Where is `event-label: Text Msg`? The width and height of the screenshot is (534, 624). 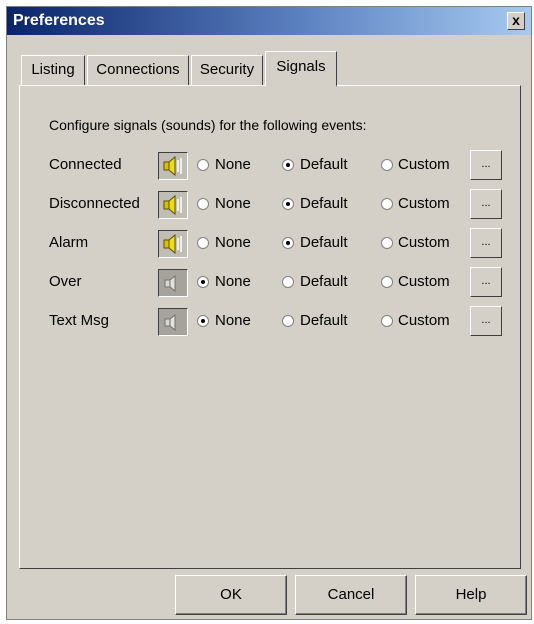 event-label: Text Msg is located at coordinates (79, 320).